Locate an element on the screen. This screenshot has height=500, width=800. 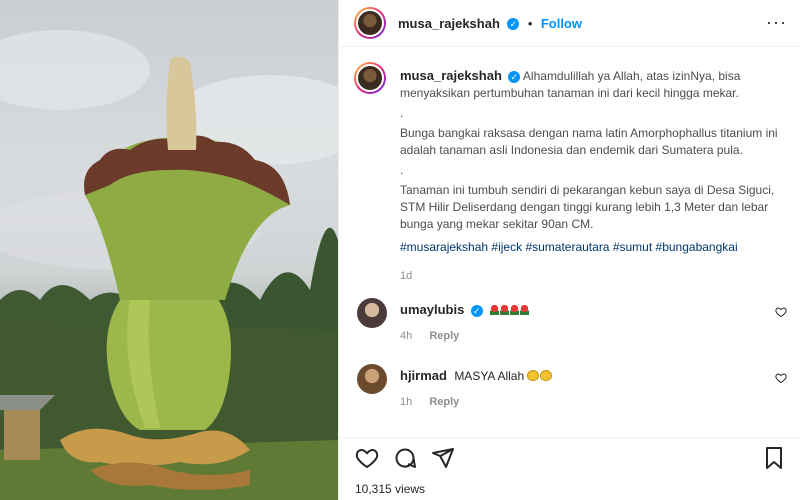
header-user-row: musa_rajekshah ✓ • Follow is located at coordinates (490, 24).